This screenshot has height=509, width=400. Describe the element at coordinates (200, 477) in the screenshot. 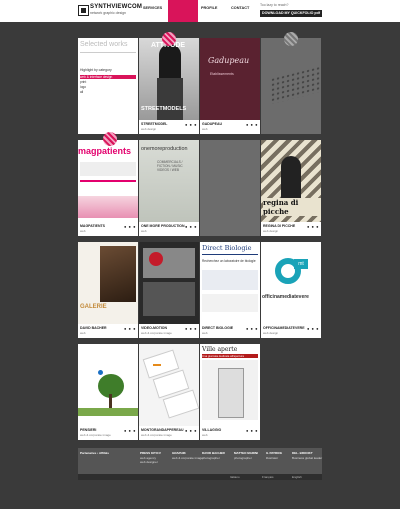

I see `footer-language-bar: Italiano Français English` at that location.